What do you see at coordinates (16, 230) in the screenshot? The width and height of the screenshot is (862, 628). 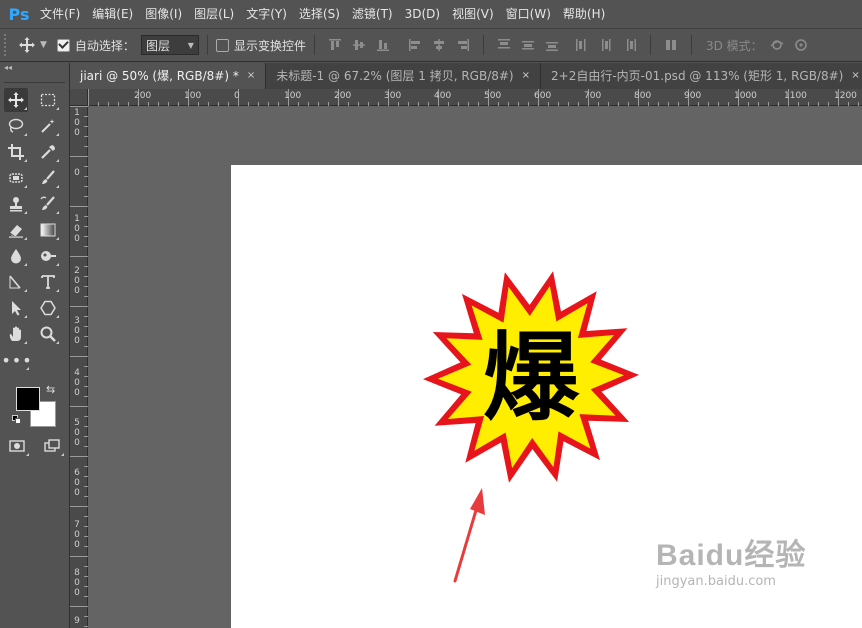 I see `eraser-tool` at bounding box center [16, 230].